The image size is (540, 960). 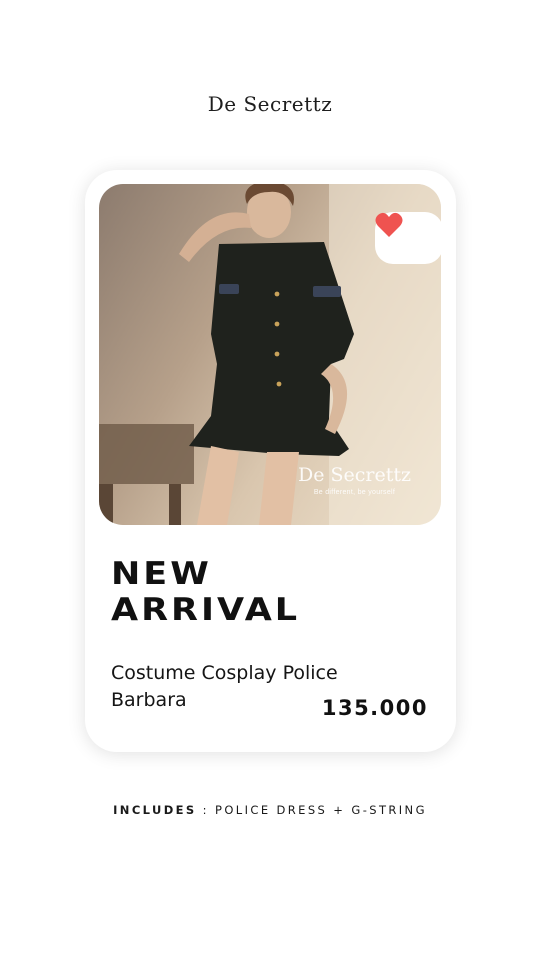 What do you see at coordinates (270, 104) in the screenshot?
I see `brand-logo: De Secrettz` at bounding box center [270, 104].